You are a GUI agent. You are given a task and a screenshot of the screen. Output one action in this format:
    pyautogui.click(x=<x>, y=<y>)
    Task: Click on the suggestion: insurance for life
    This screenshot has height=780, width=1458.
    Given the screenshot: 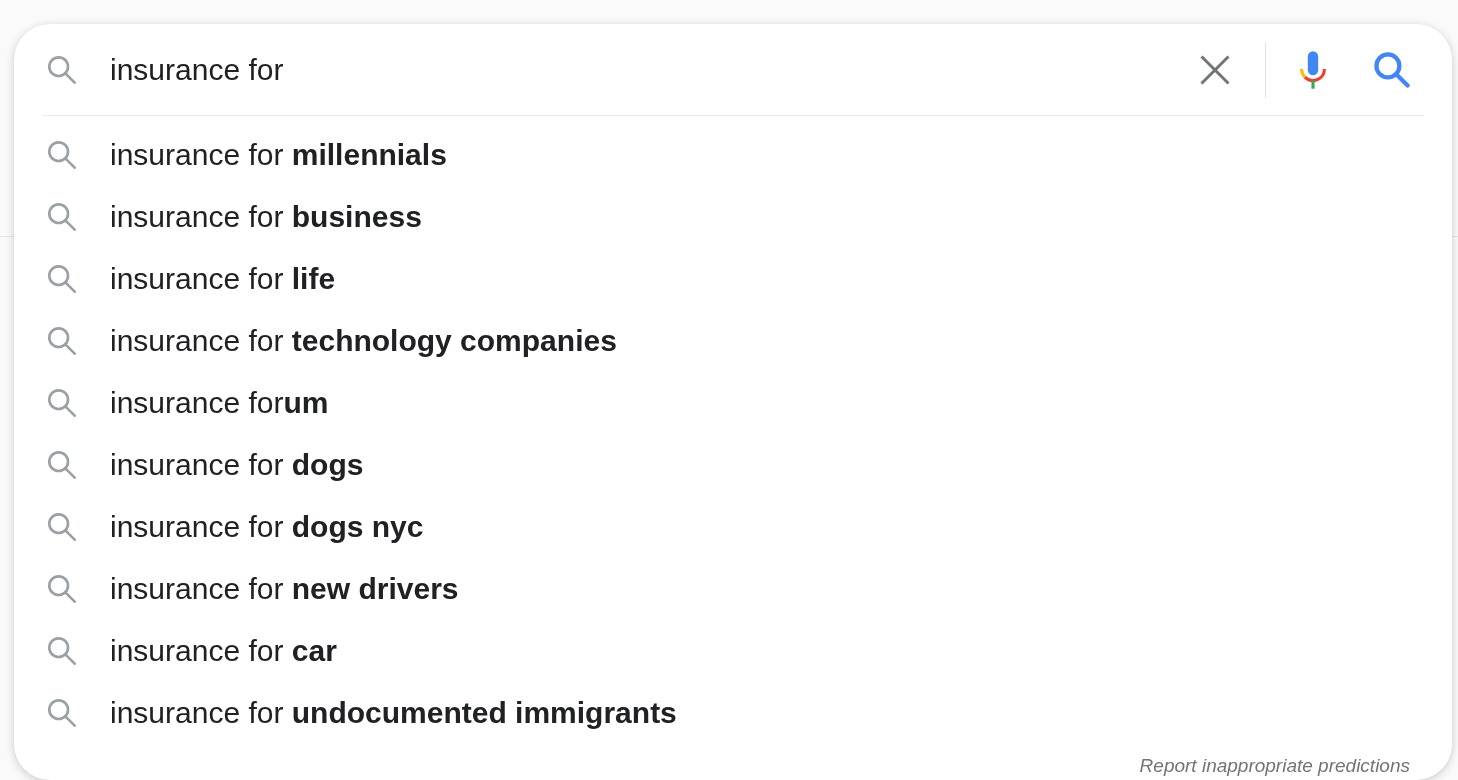 What is the action you would take?
    pyautogui.click(x=223, y=279)
    